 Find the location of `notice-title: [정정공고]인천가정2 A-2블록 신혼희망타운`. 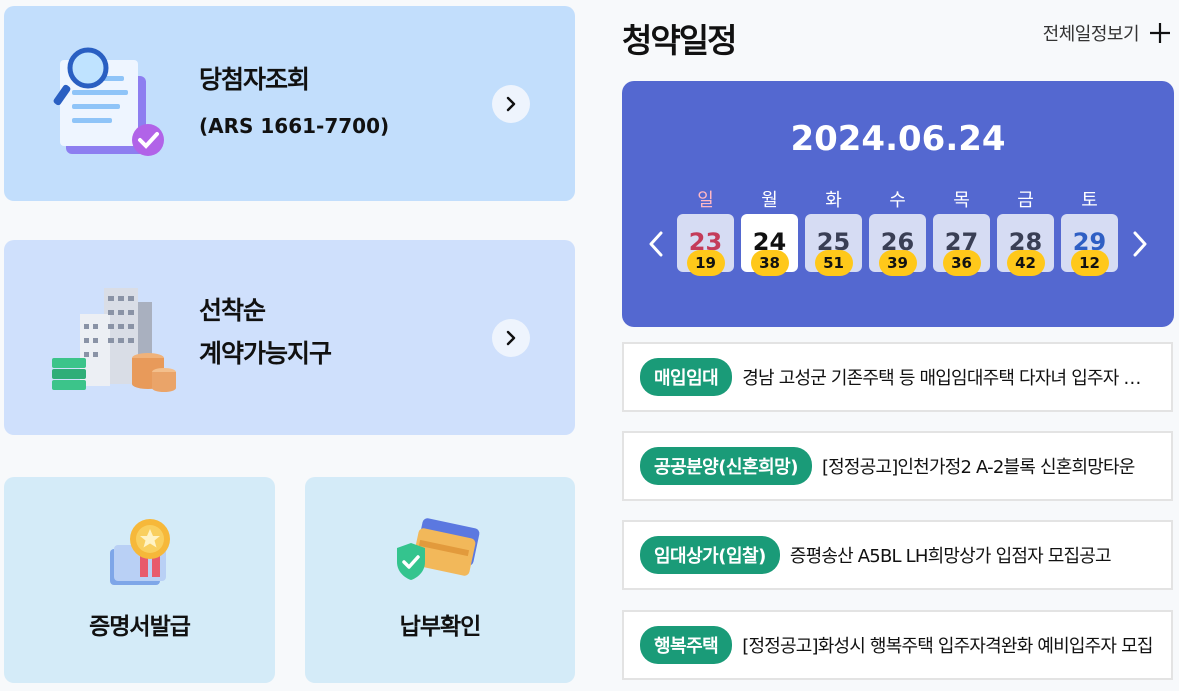

notice-title: [정정공고]인천가정2 A-2블록 신혼희망타운 is located at coordinates (978, 467).